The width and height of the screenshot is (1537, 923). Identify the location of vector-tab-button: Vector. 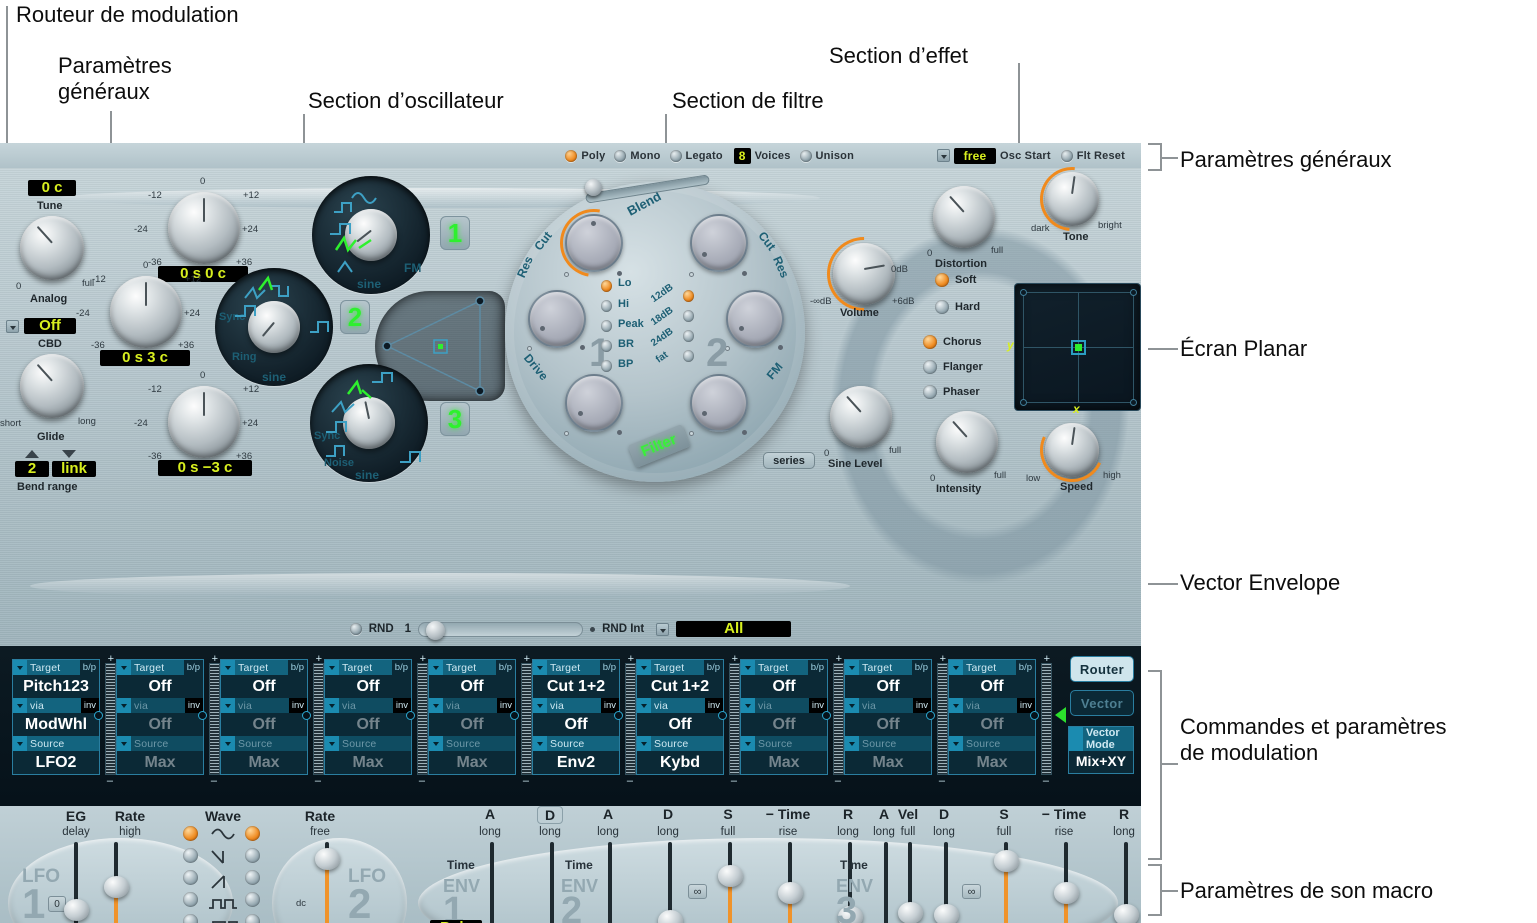
(1102, 703).